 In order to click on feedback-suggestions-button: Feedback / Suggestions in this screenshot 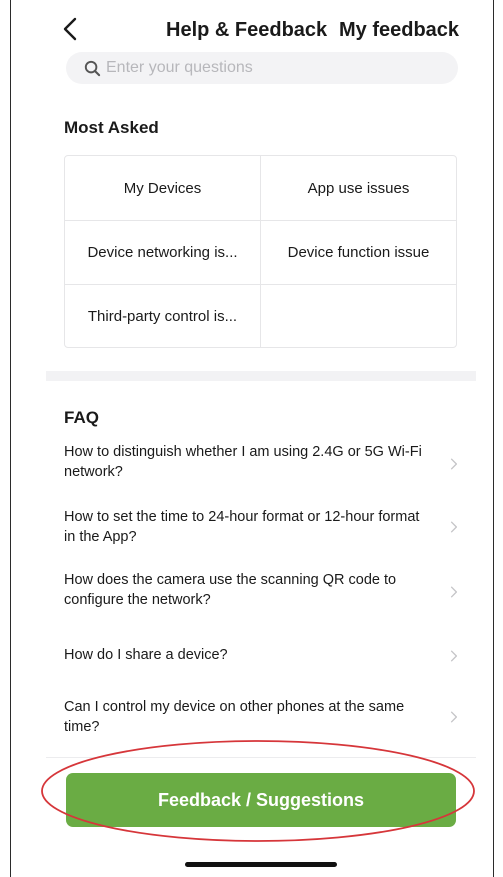, I will do `click(261, 800)`.